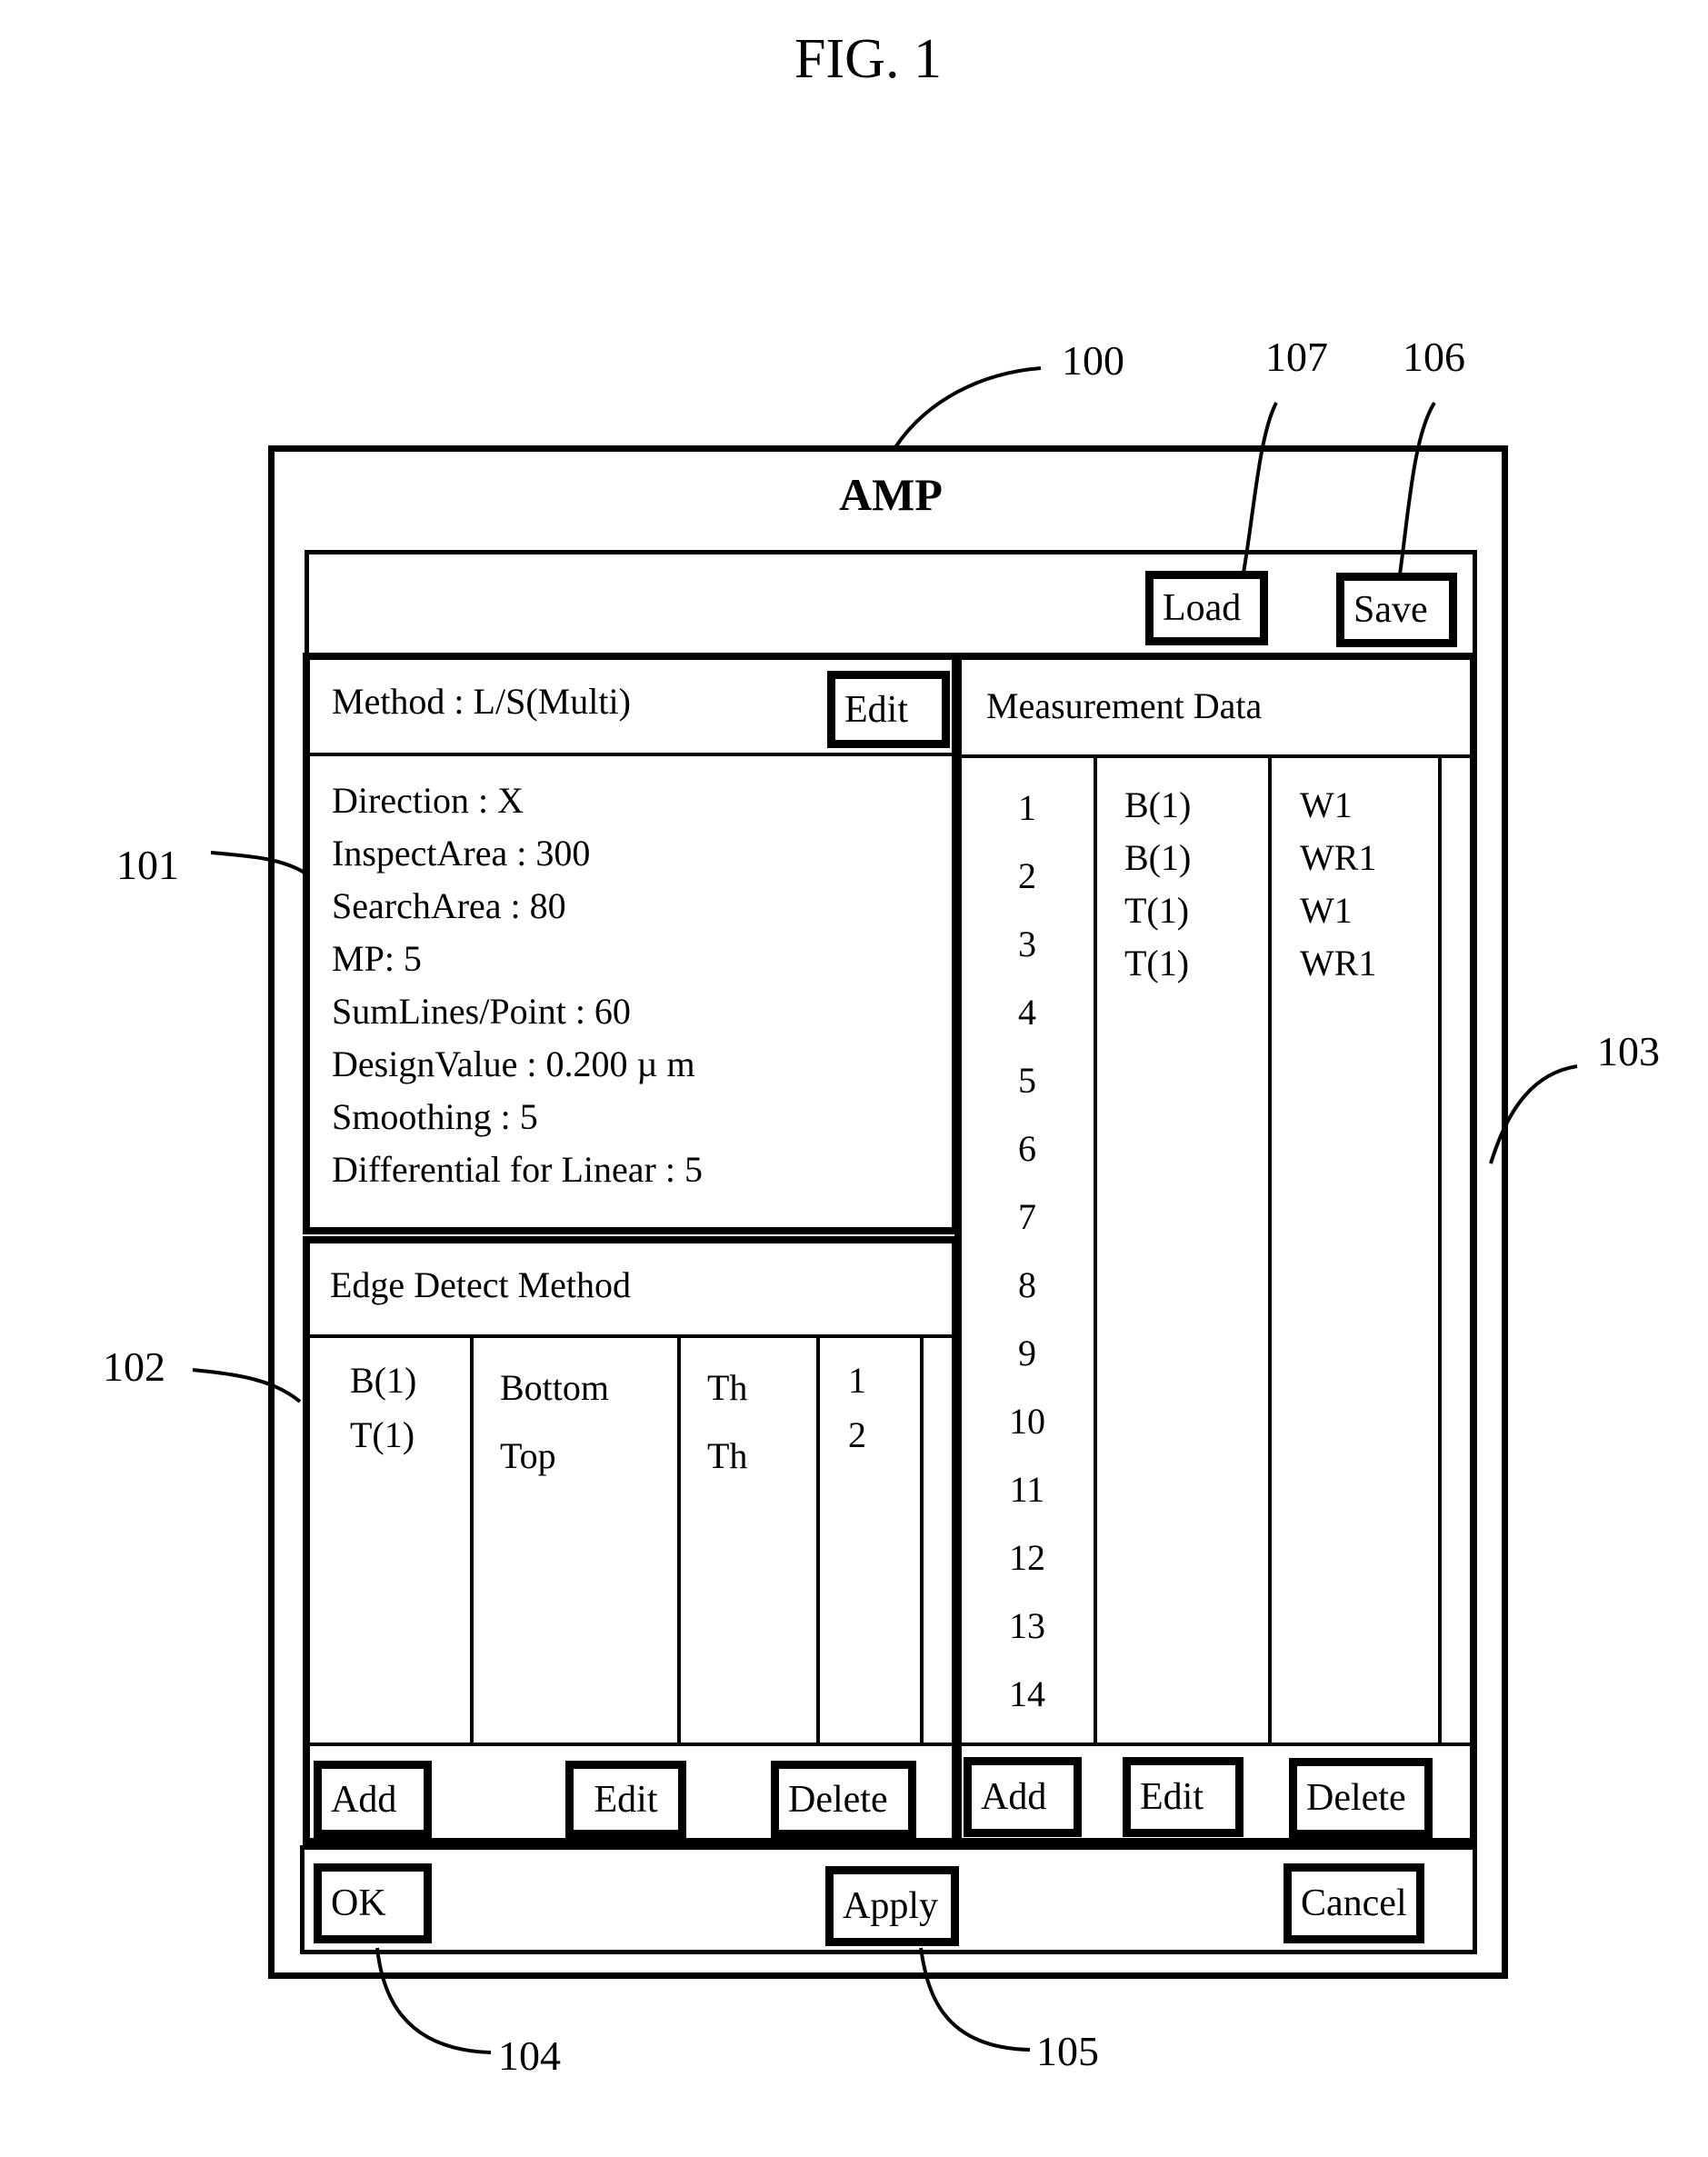  I want to click on measurement-row-number: 3, so click(1028, 944).